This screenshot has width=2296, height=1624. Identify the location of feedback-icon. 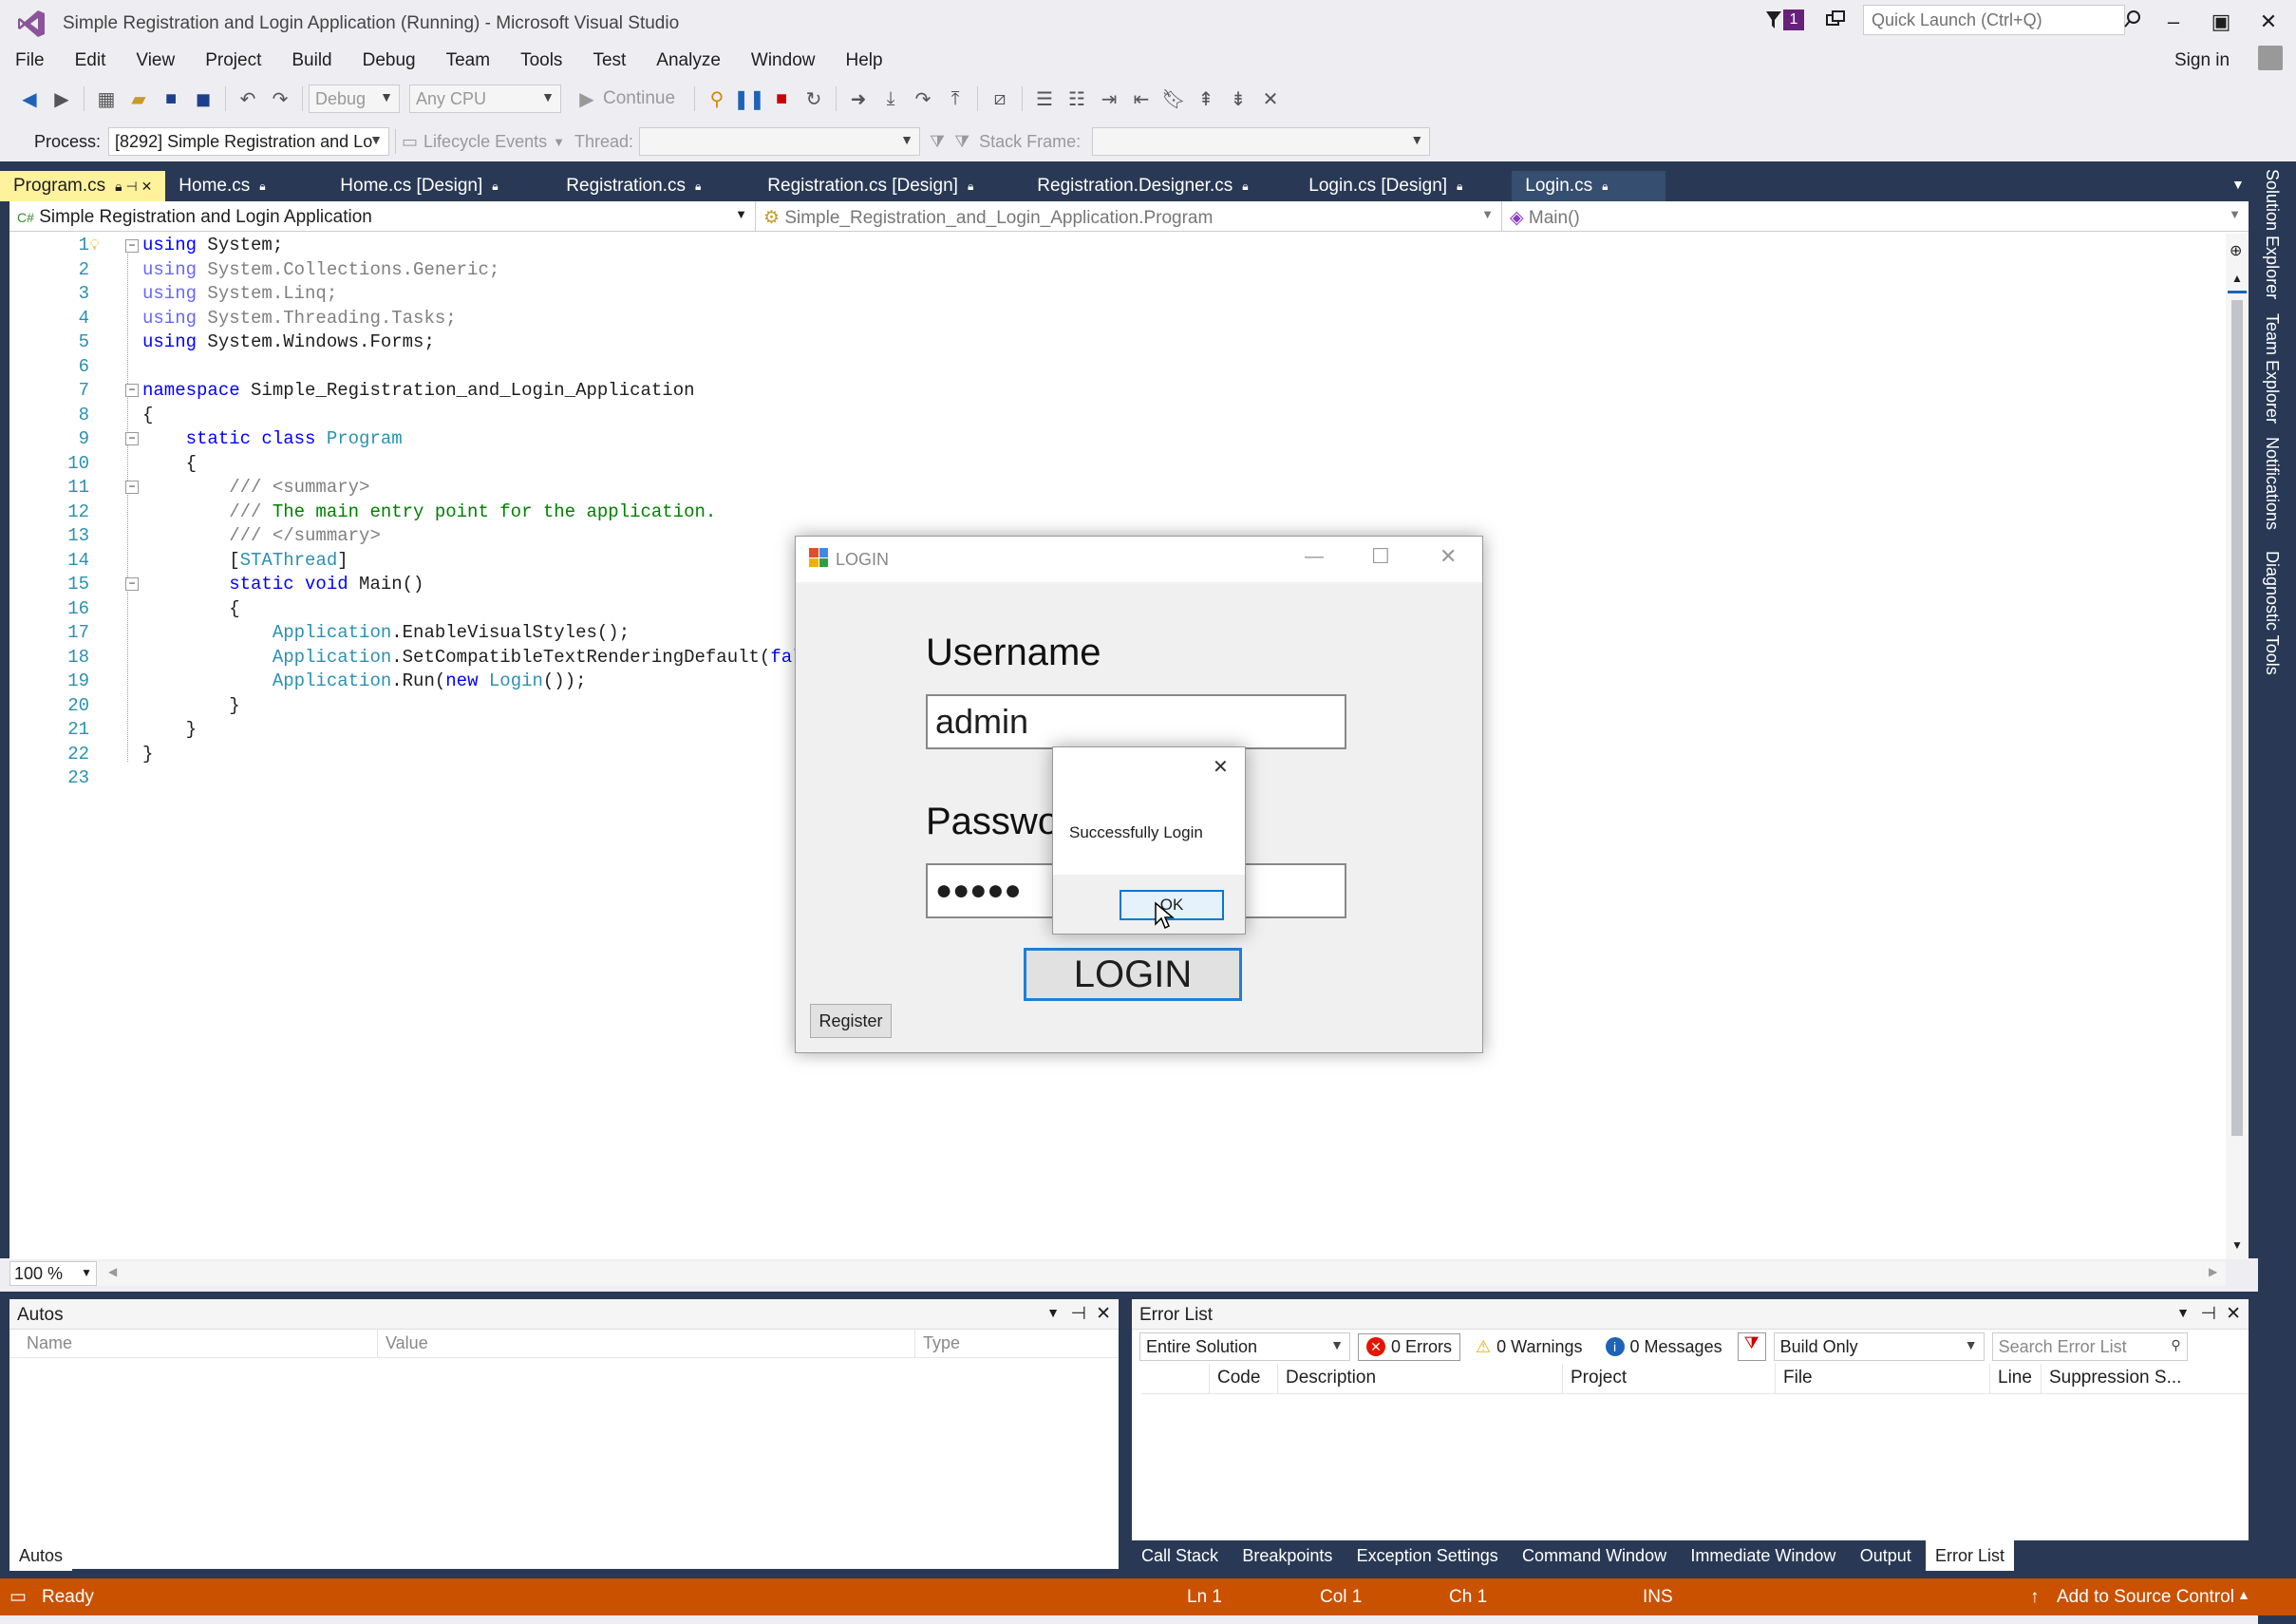
(1835, 19).